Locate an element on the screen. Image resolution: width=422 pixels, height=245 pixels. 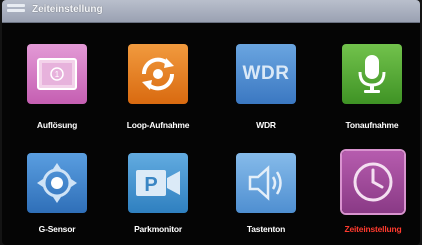
park-camera-icon: P is located at coordinates (158, 183).